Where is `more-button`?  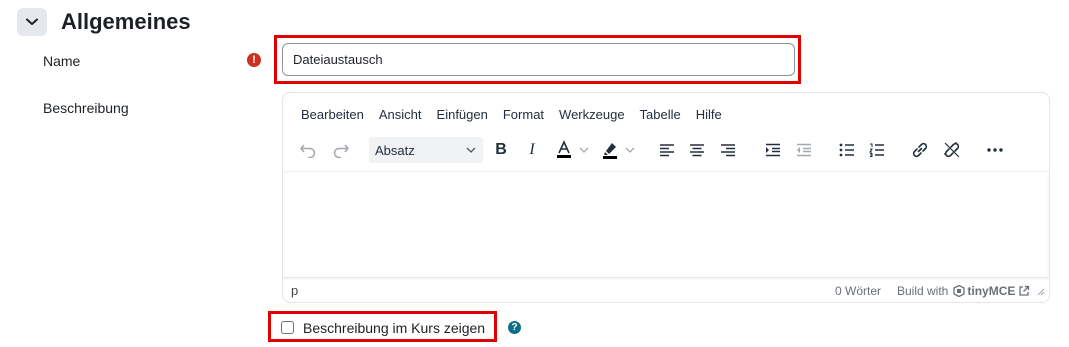
more-button is located at coordinates (995, 150).